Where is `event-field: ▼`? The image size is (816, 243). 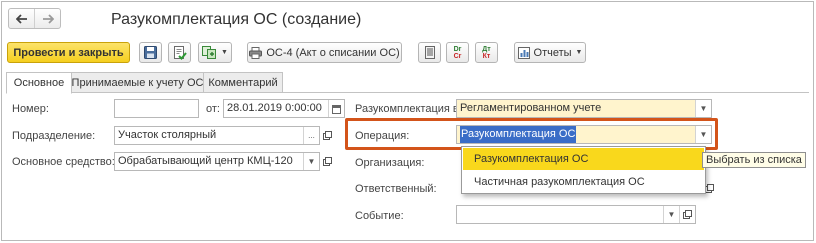 event-field: ▼ is located at coordinates (576, 214).